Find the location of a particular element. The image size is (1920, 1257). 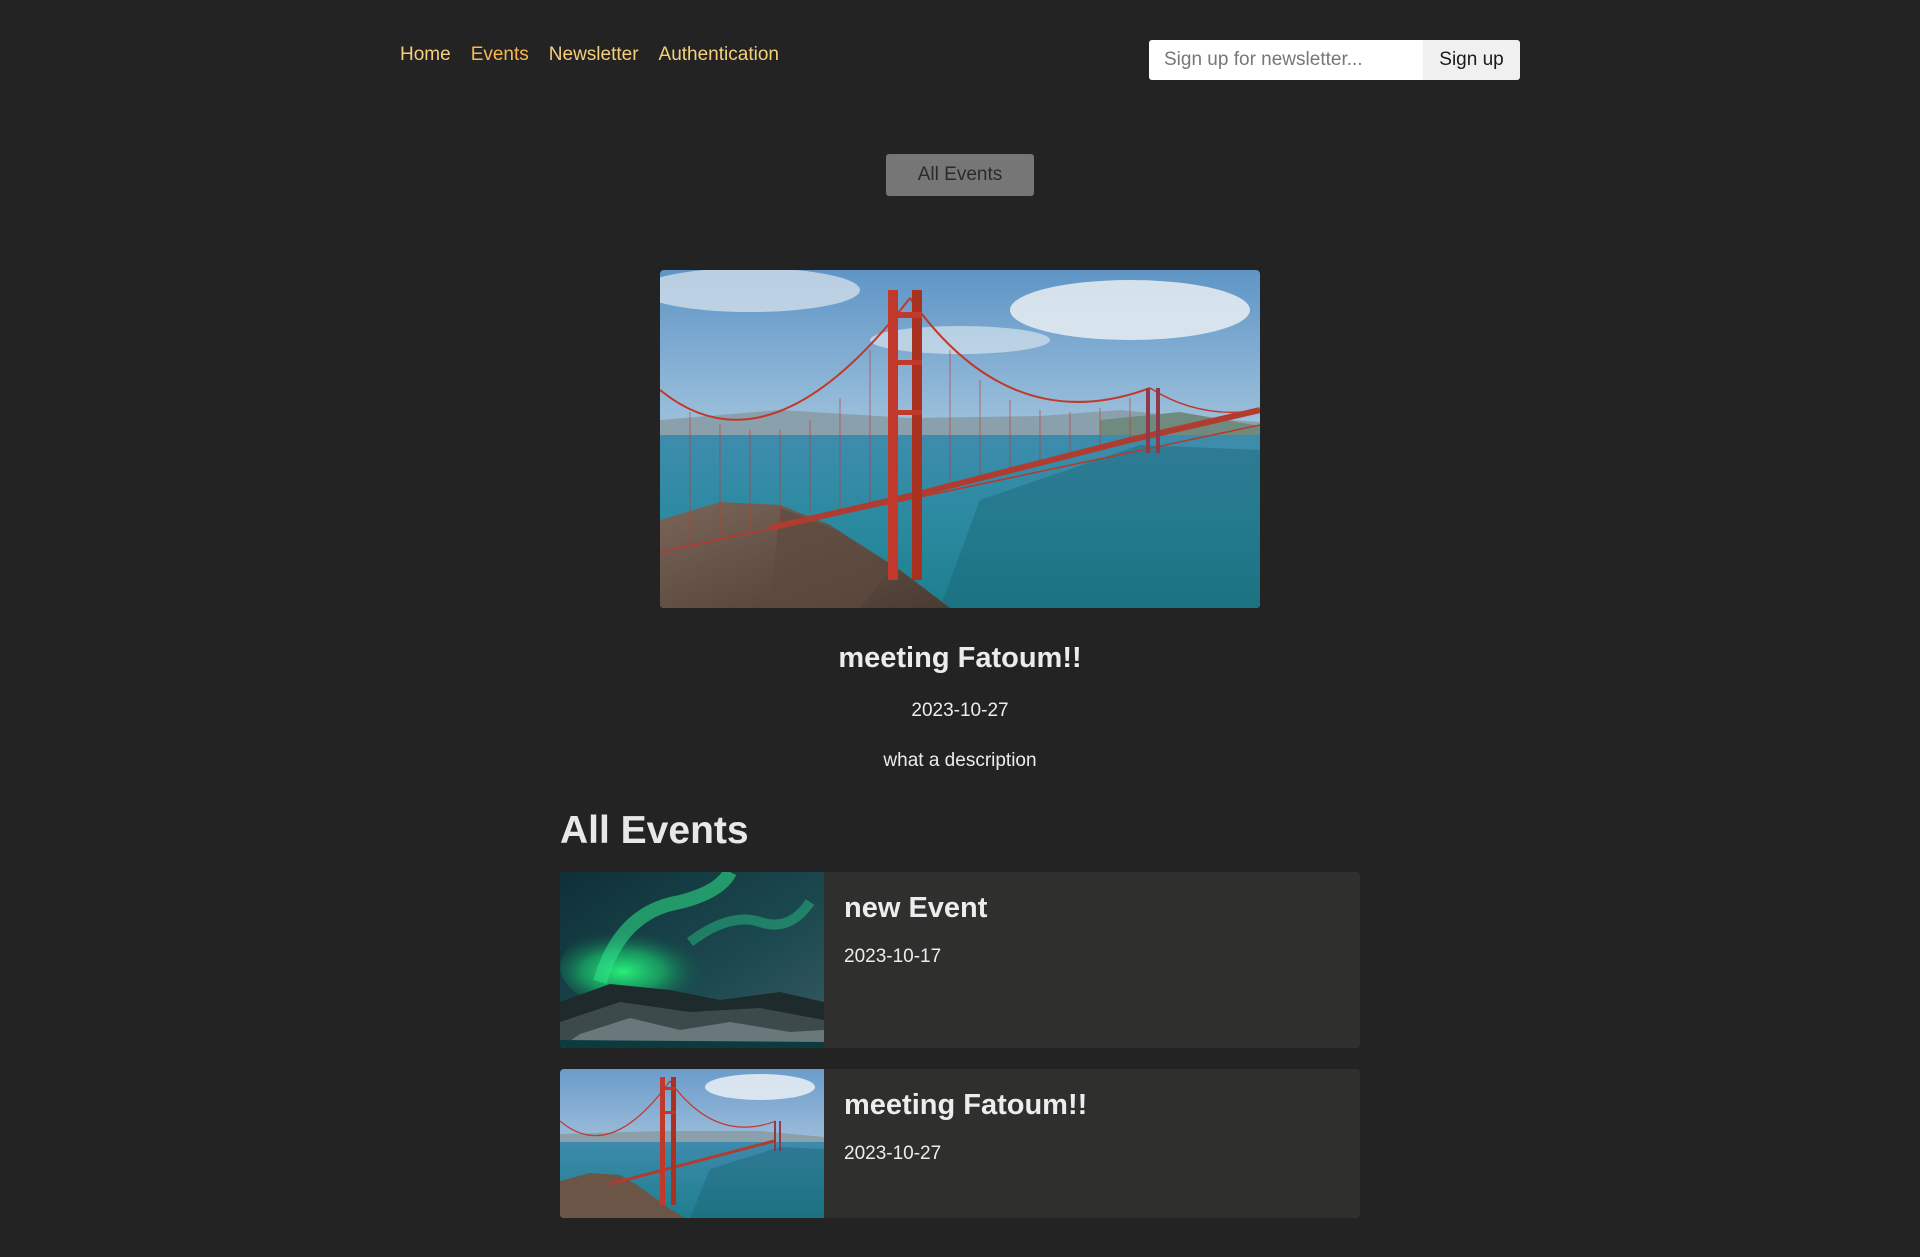

event-date: 2023-10-17 is located at coordinates (893, 956).